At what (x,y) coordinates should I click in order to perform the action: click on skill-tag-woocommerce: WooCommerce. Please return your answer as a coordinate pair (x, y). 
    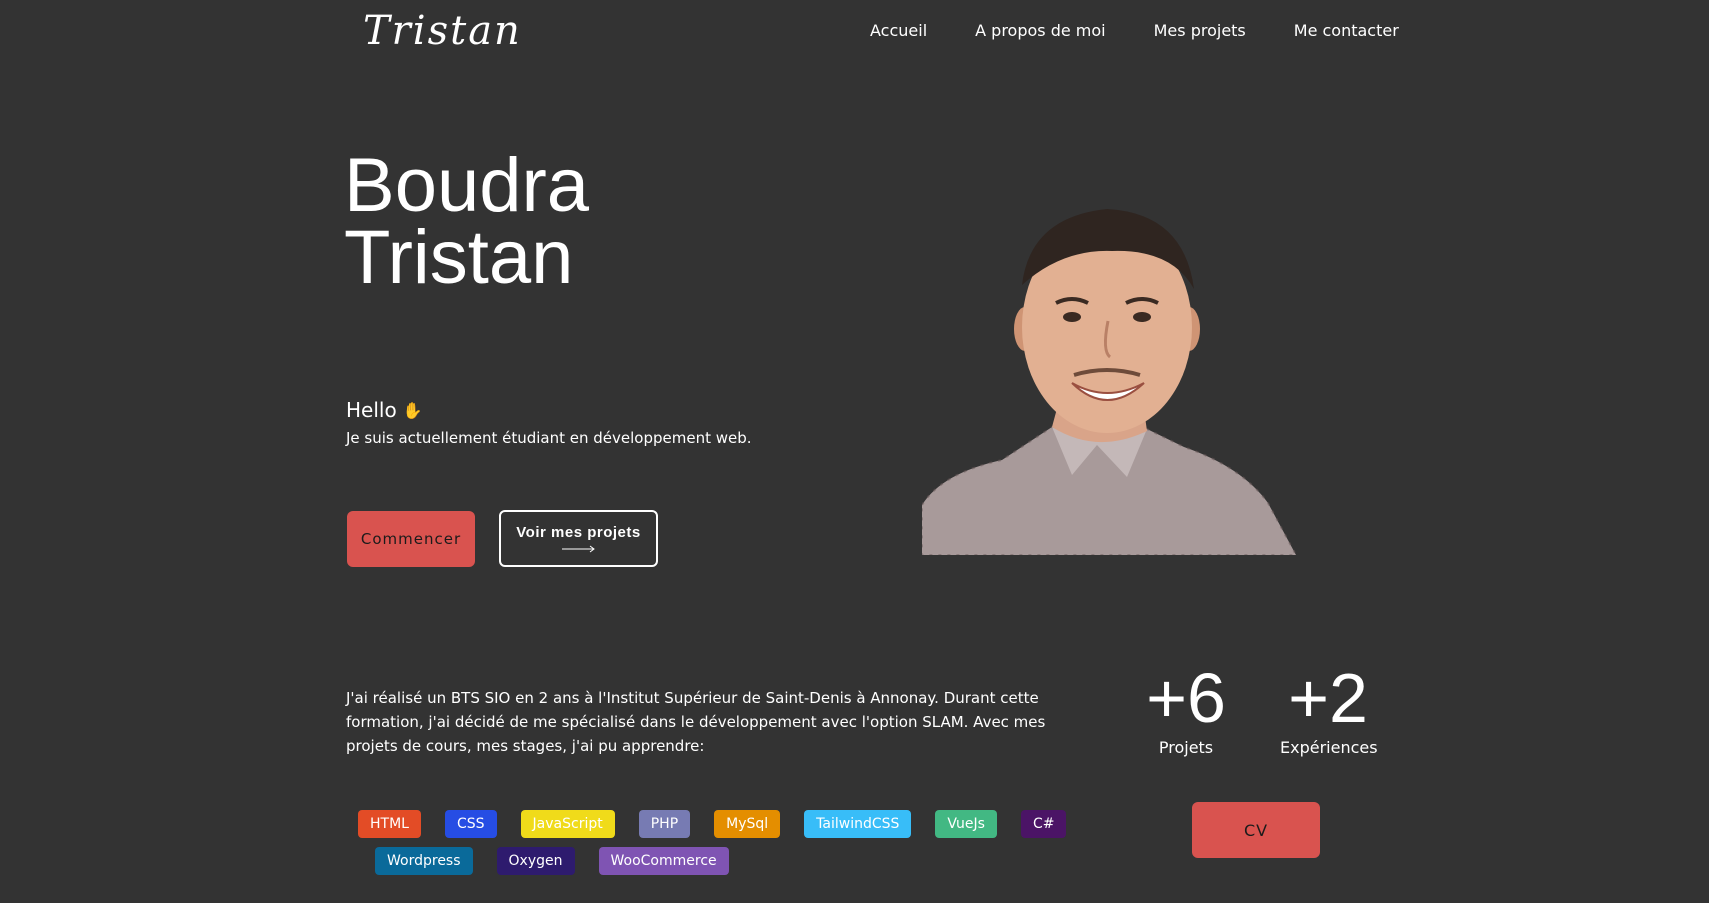
    Looking at the image, I should click on (663, 861).